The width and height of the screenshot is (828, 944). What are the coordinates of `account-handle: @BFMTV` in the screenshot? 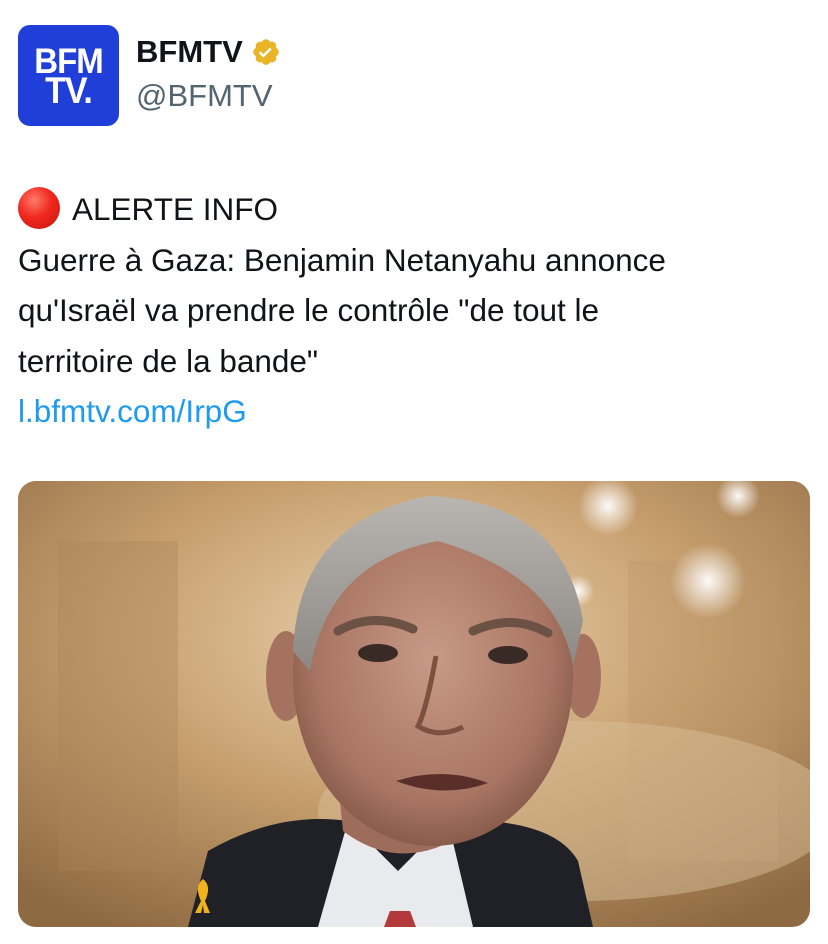 It's located at (204, 96).